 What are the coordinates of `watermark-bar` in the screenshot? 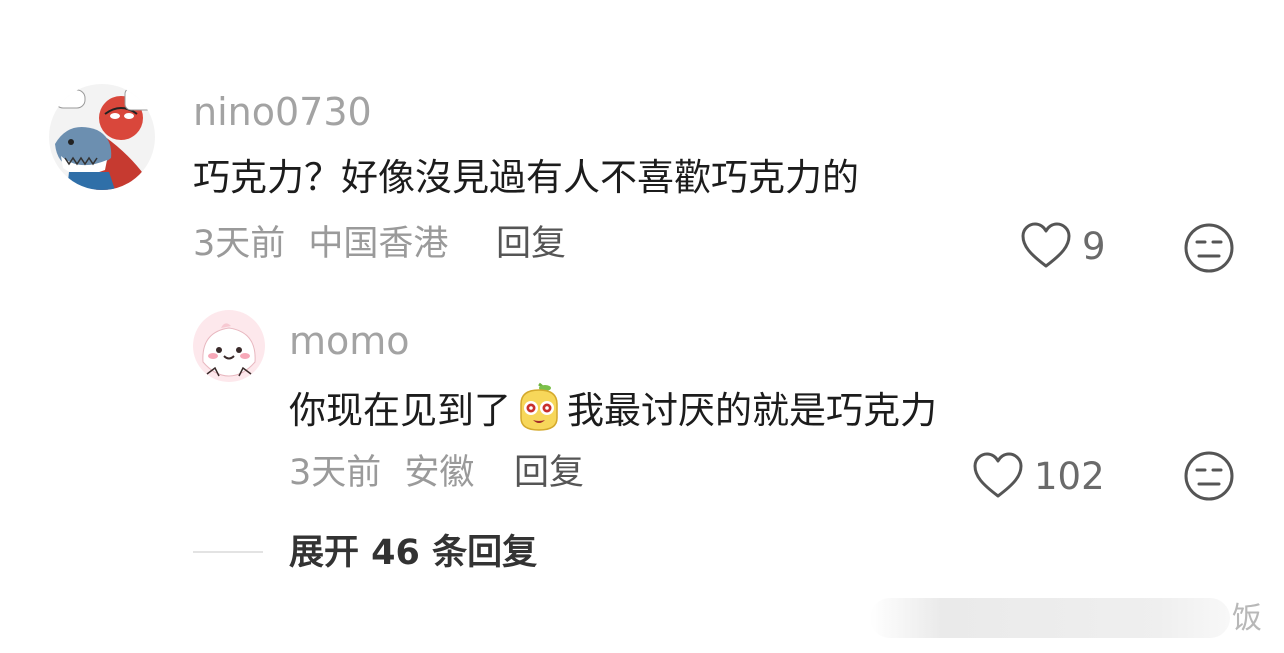 It's located at (1050, 618).